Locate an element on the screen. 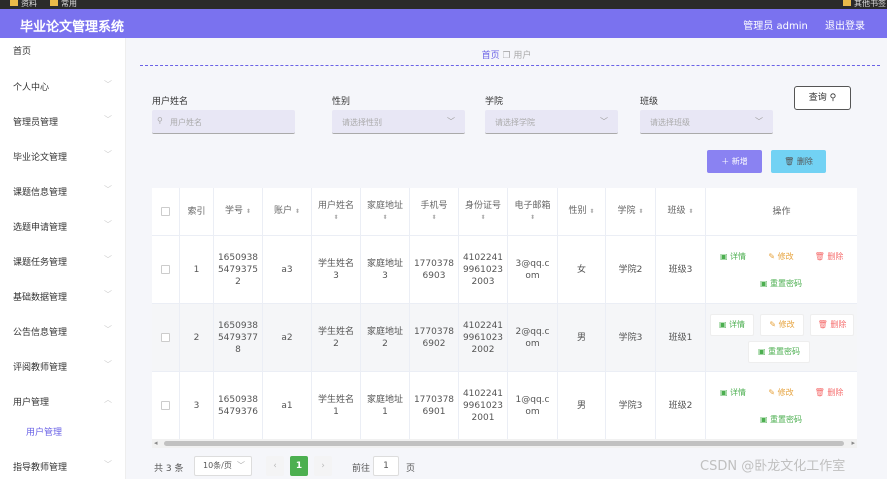 Image resolution: width=887 pixels, height=479 pixels. filter-label-college: 学院 is located at coordinates (494, 102).